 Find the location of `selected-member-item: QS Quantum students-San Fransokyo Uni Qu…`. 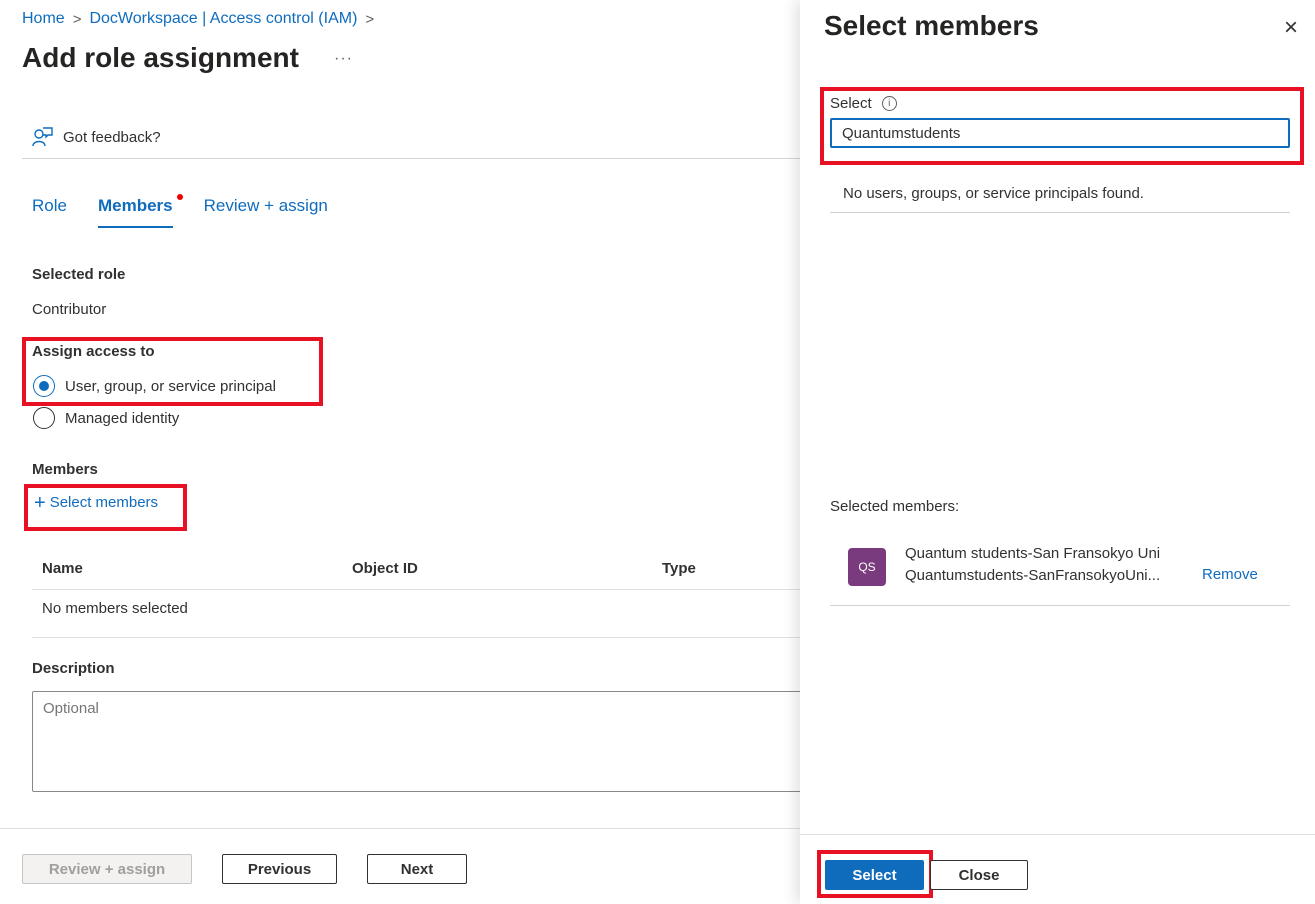

selected-member-item: QS Quantum students-San Fransokyo Uni Qu… is located at coordinates (1054, 567).